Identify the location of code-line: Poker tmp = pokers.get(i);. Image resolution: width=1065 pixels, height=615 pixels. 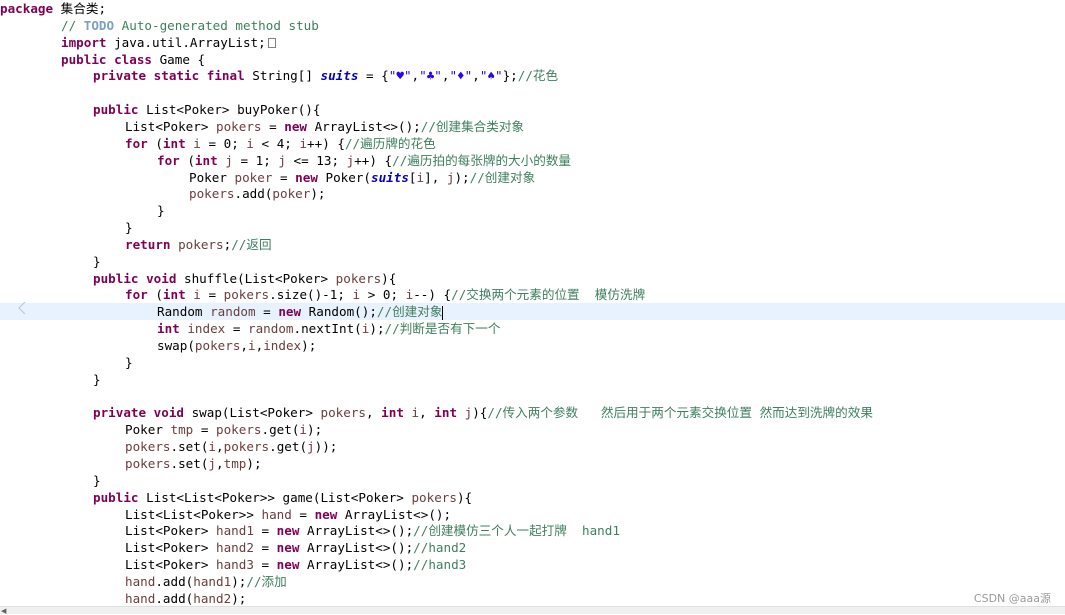
(532, 429).